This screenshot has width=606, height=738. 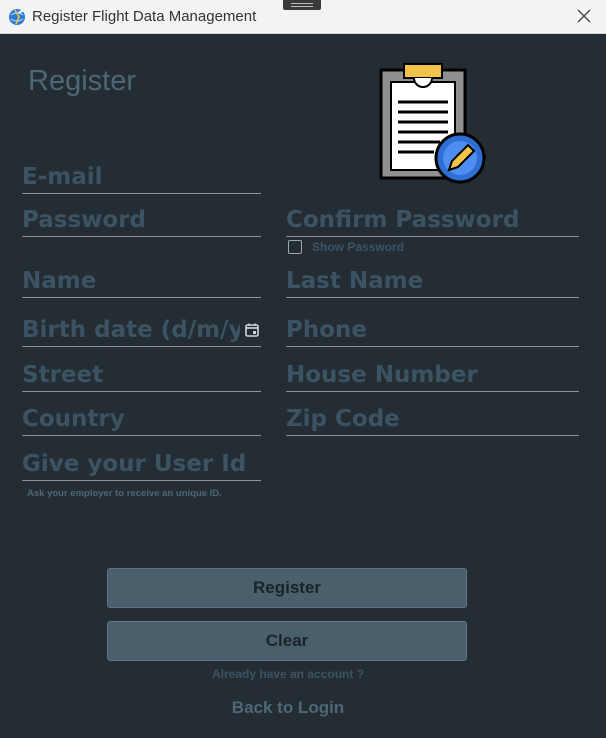 What do you see at coordinates (17, 17) in the screenshot?
I see `globe-plane-icon` at bounding box center [17, 17].